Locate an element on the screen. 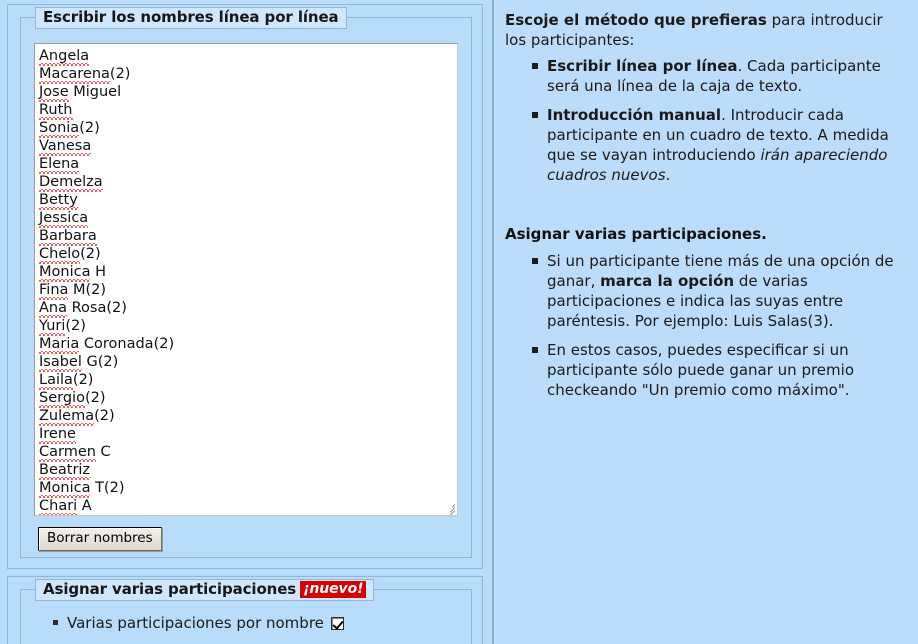 The image size is (918, 644). name-line: Betty is located at coordinates (246, 200).